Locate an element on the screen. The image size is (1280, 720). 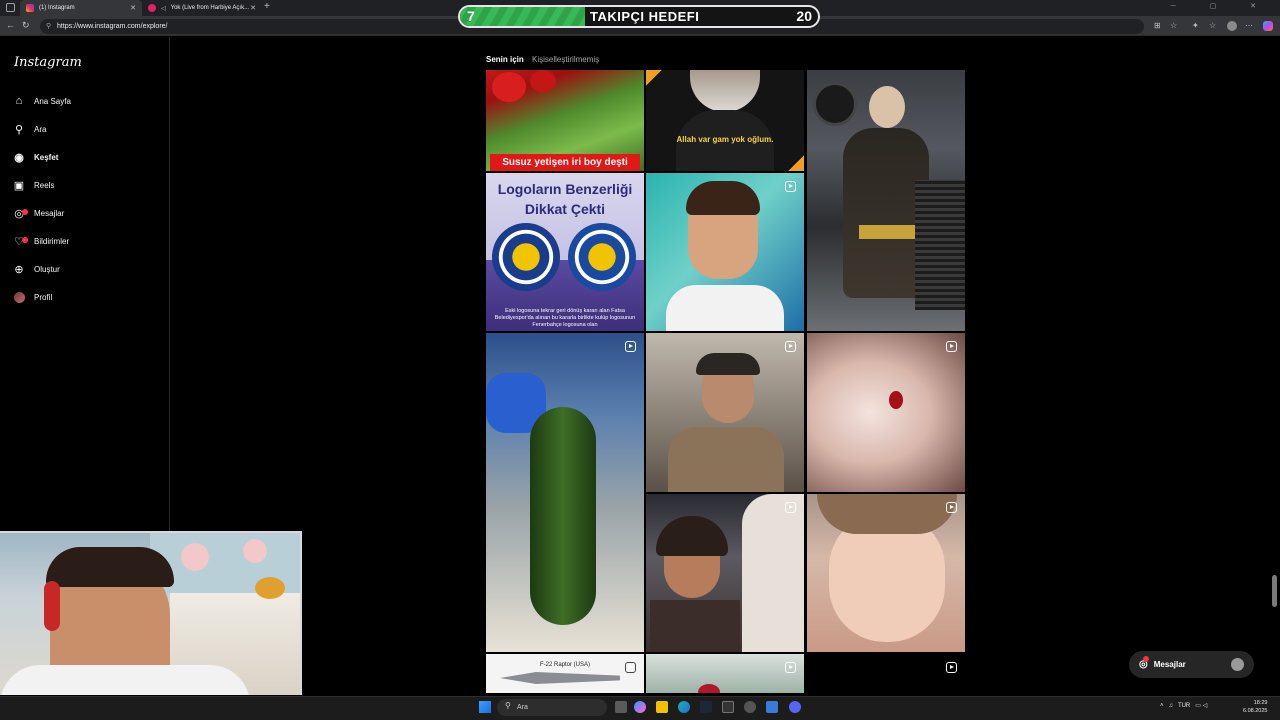
app-icon: ⊞ is located at coordinates (1157, 25).